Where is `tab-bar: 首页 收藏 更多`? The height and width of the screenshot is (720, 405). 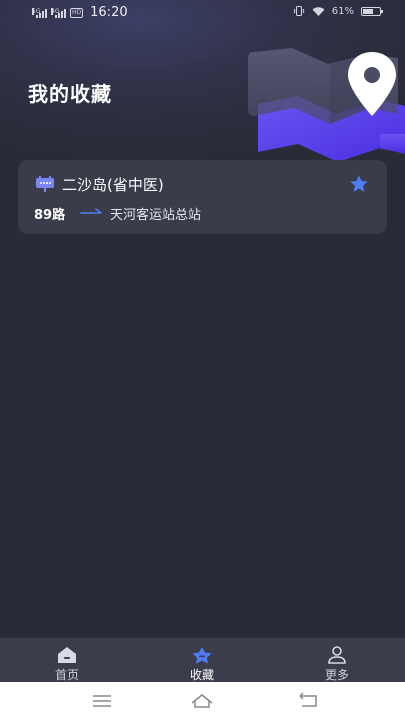
tab-bar: 首页 收藏 更多 is located at coordinates (202, 660).